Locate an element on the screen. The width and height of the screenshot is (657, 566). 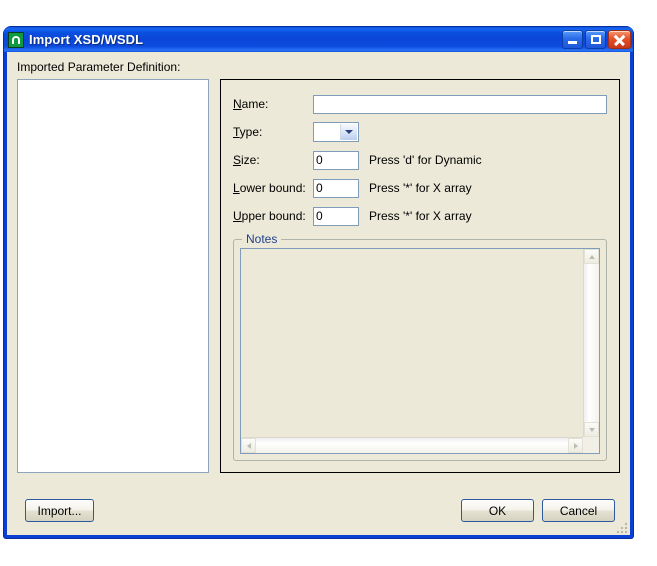
scroll-left-icon is located at coordinates (248, 445).